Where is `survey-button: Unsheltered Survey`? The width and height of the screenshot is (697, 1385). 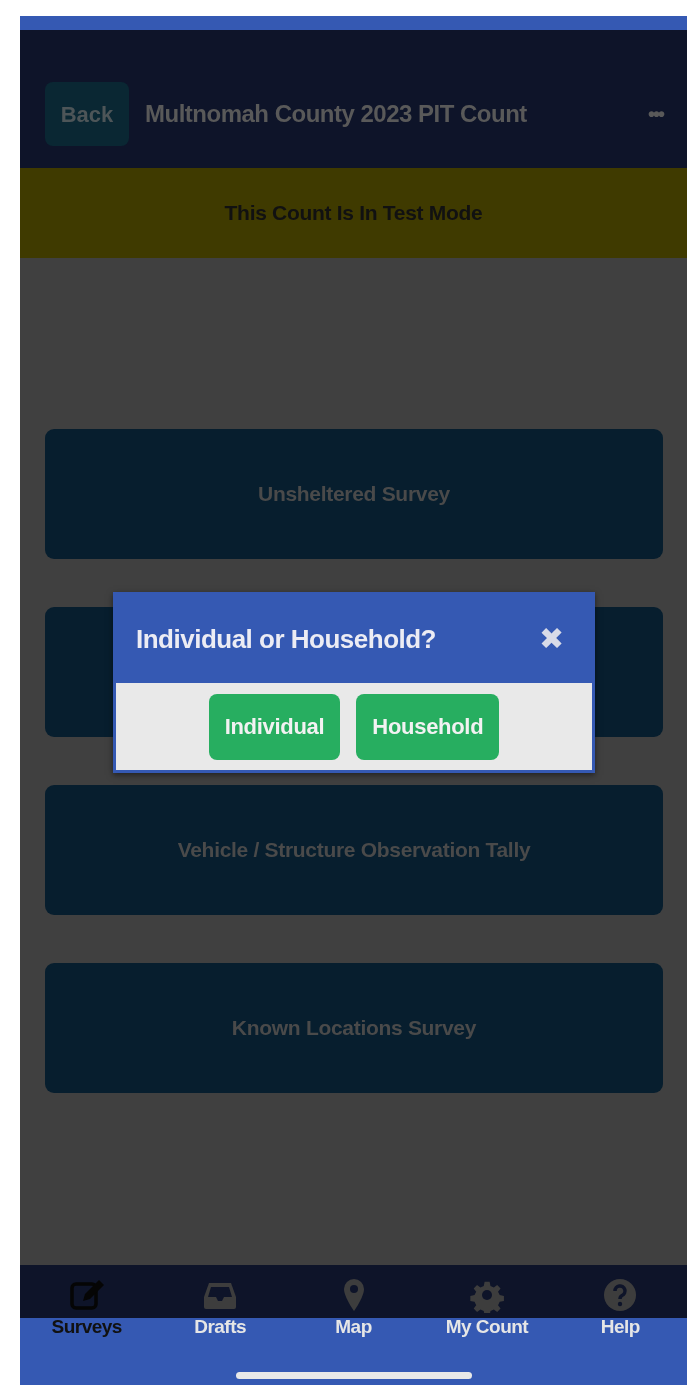 survey-button: Unsheltered Survey is located at coordinates (354, 494).